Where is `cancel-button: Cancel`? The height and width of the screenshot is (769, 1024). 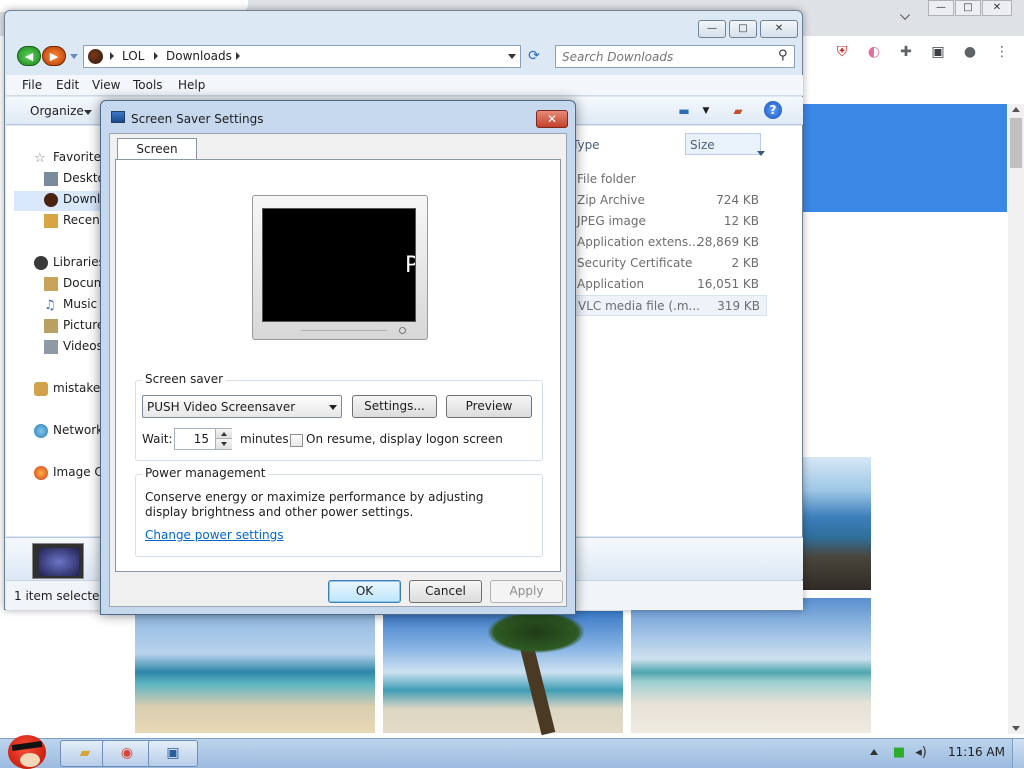 cancel-button: Cancel is located at coordinates (445, 591).